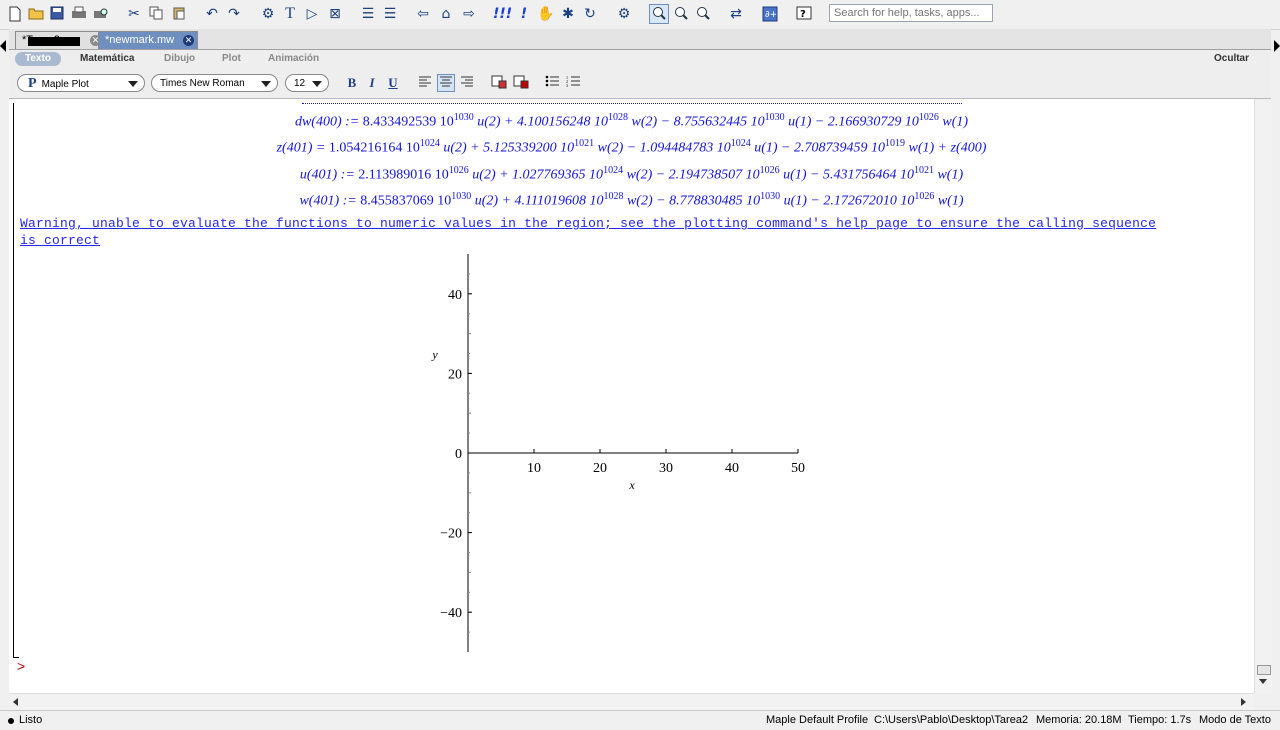  I want to click on copy-icon, so click(156, 14).